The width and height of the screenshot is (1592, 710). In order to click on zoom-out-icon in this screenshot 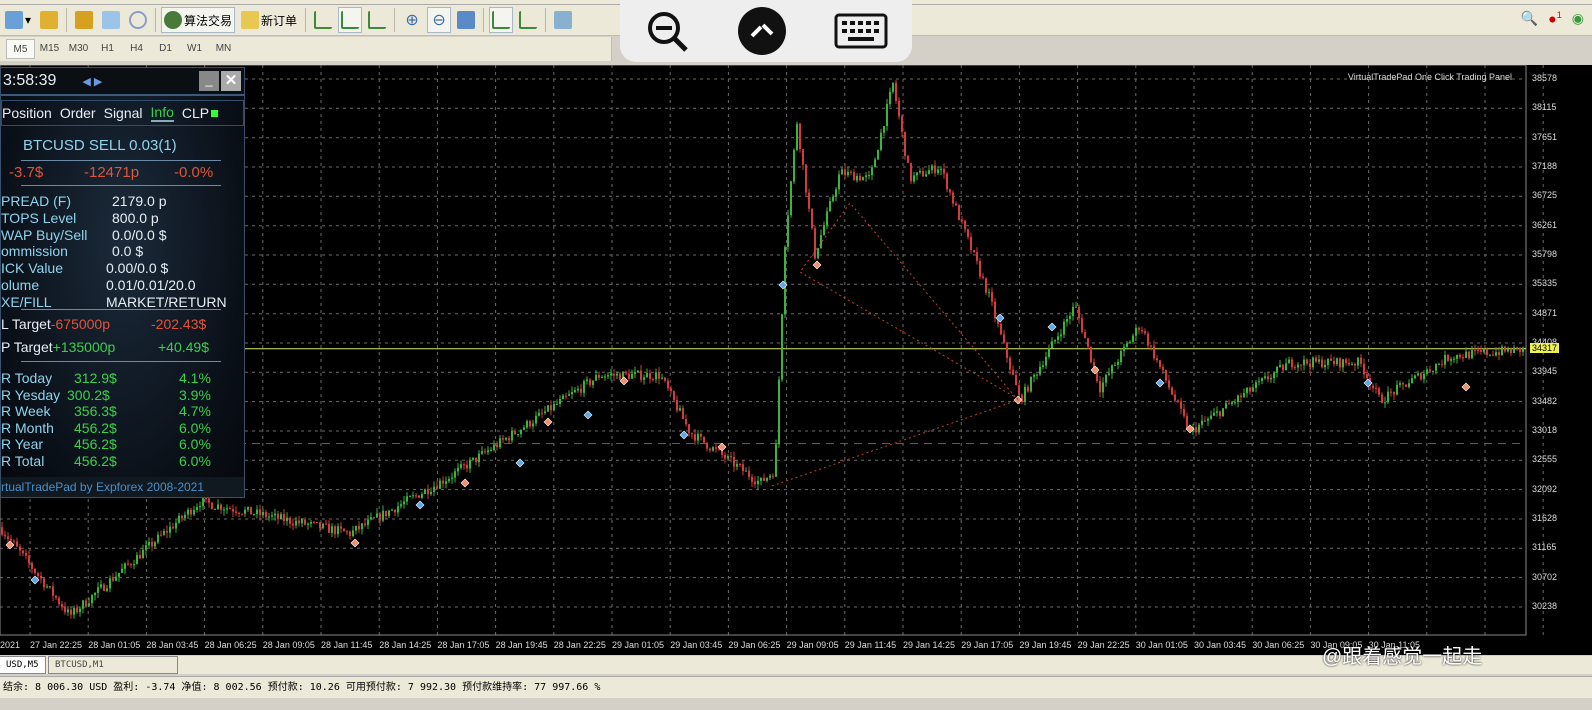, I will do `click(667, 31)`.